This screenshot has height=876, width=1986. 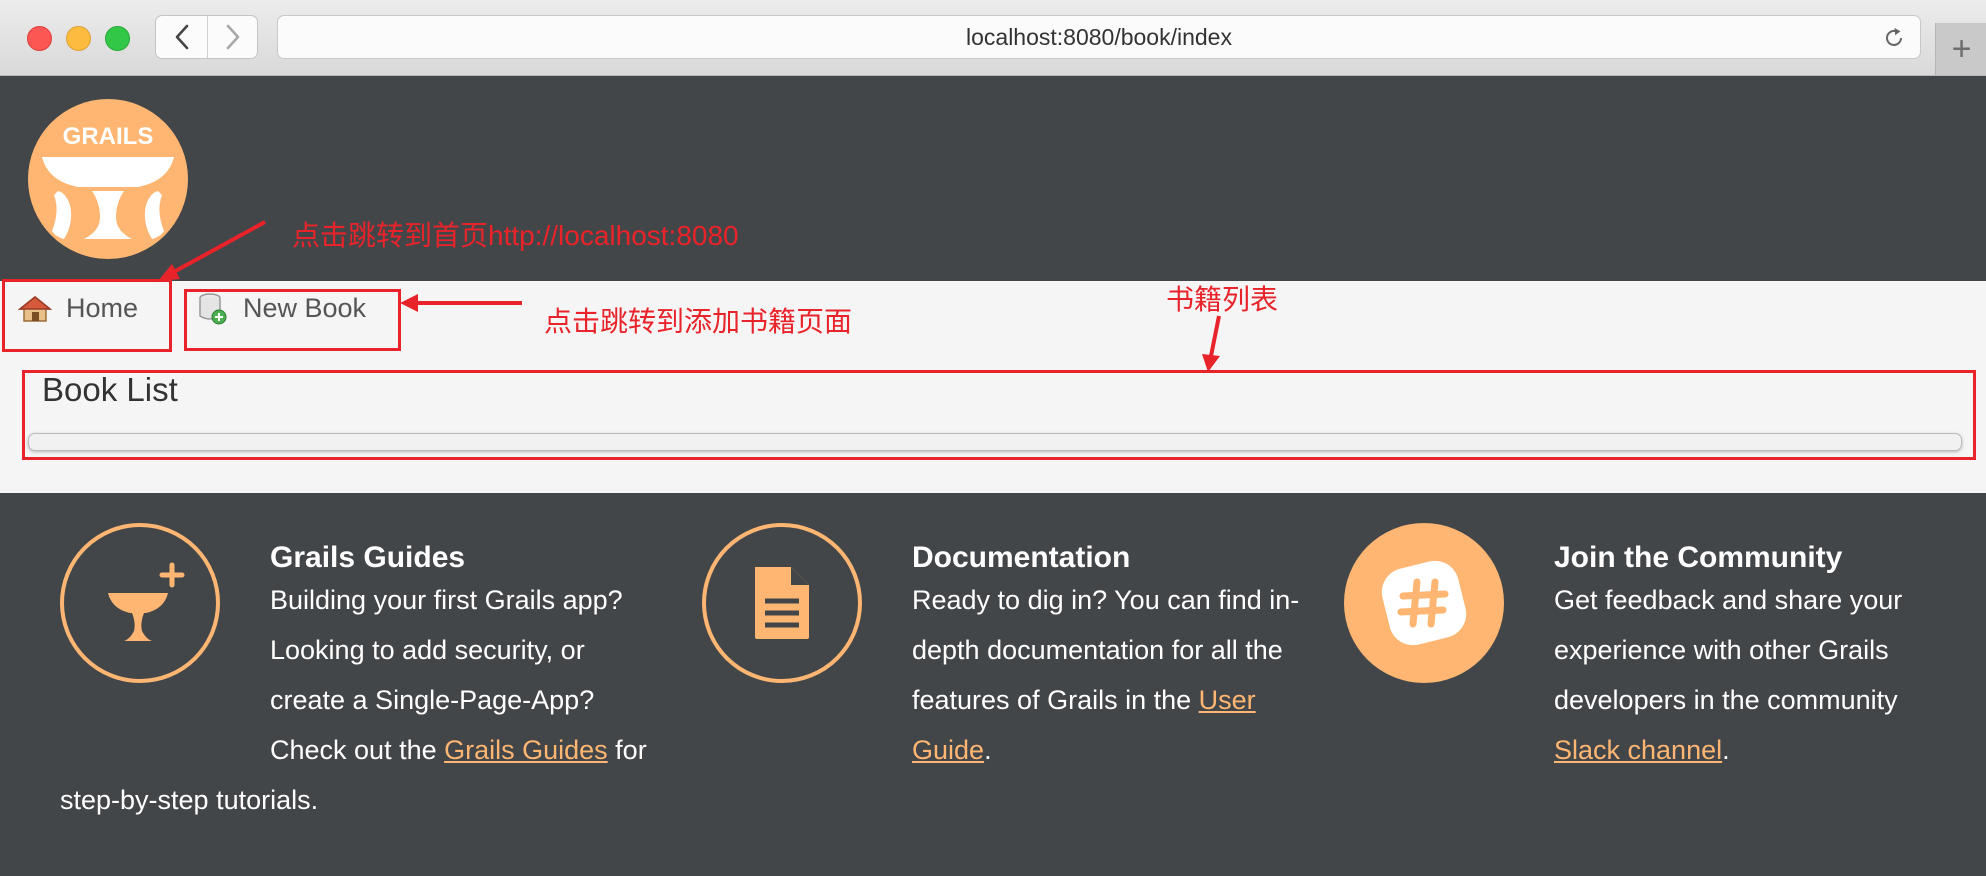 I want to click on address-bar: localhost:8080/book/index, so click(x=1099, y=37).